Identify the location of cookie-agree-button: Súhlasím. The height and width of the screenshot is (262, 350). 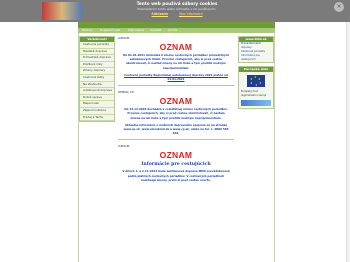
(160, 14).